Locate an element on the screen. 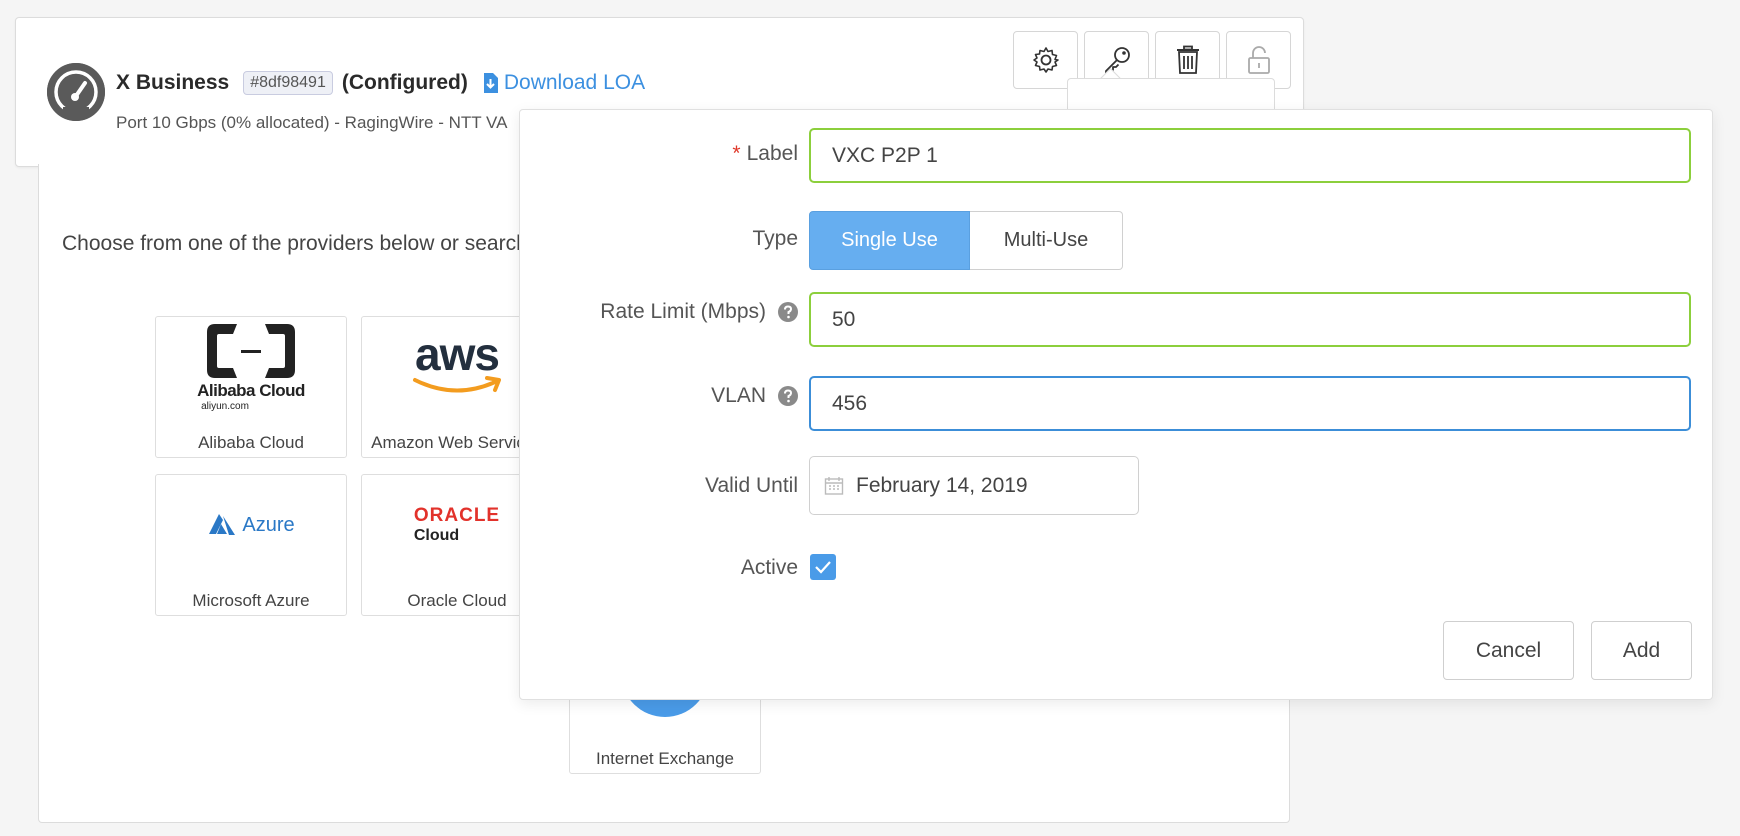  label-field-label: * Label is located at coordinates (765, 154).